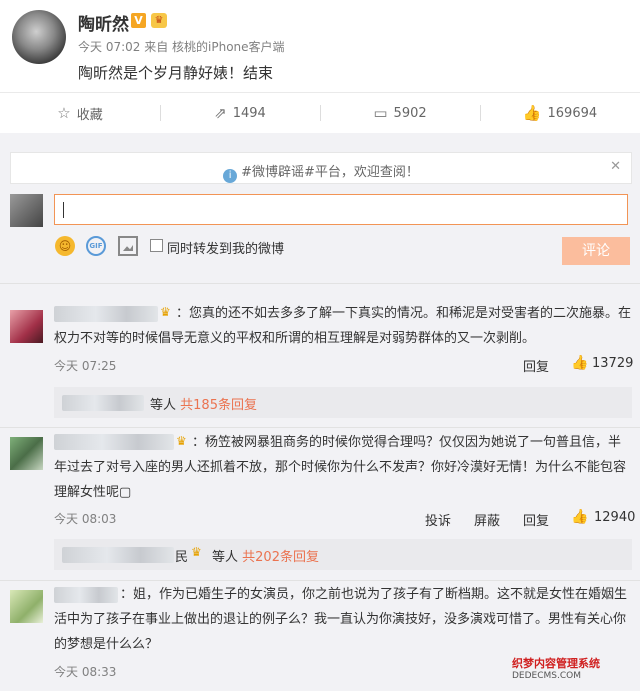 The width and height of the screenshot is (640, 691). What do you see at coordinates (85, 519) in the screenshot?
I see `comment-time: 今天 08:03` at bounding box center [85, 519].